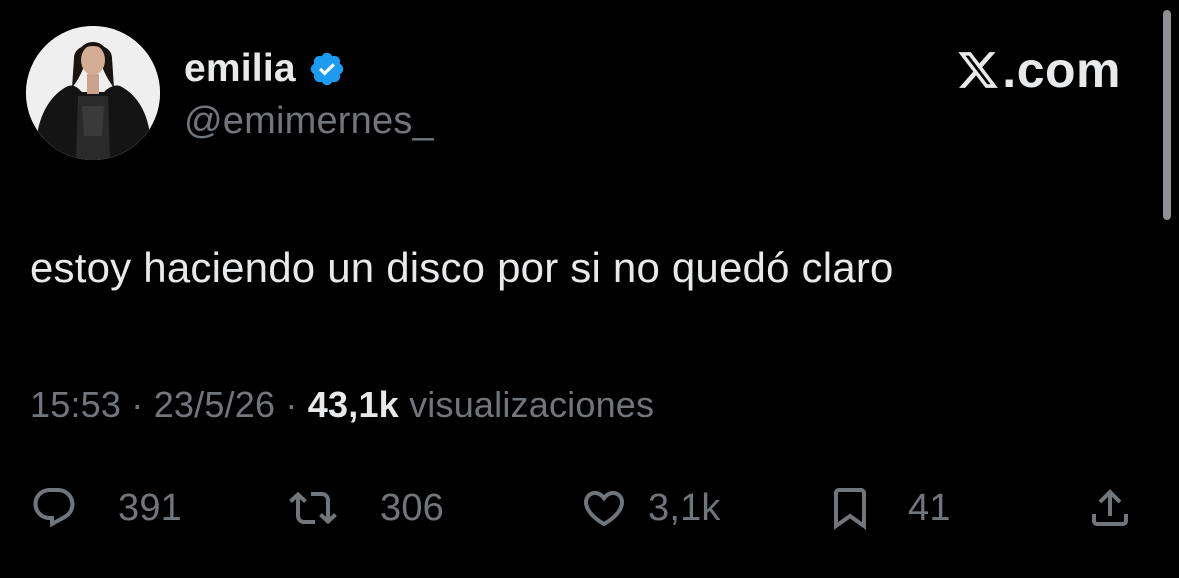 The image size is (1179, 578). What do you see at coordinates (75, 404) in the screenshot?
I see `tweet-time: 15:53` at bounding box center [75, 404].